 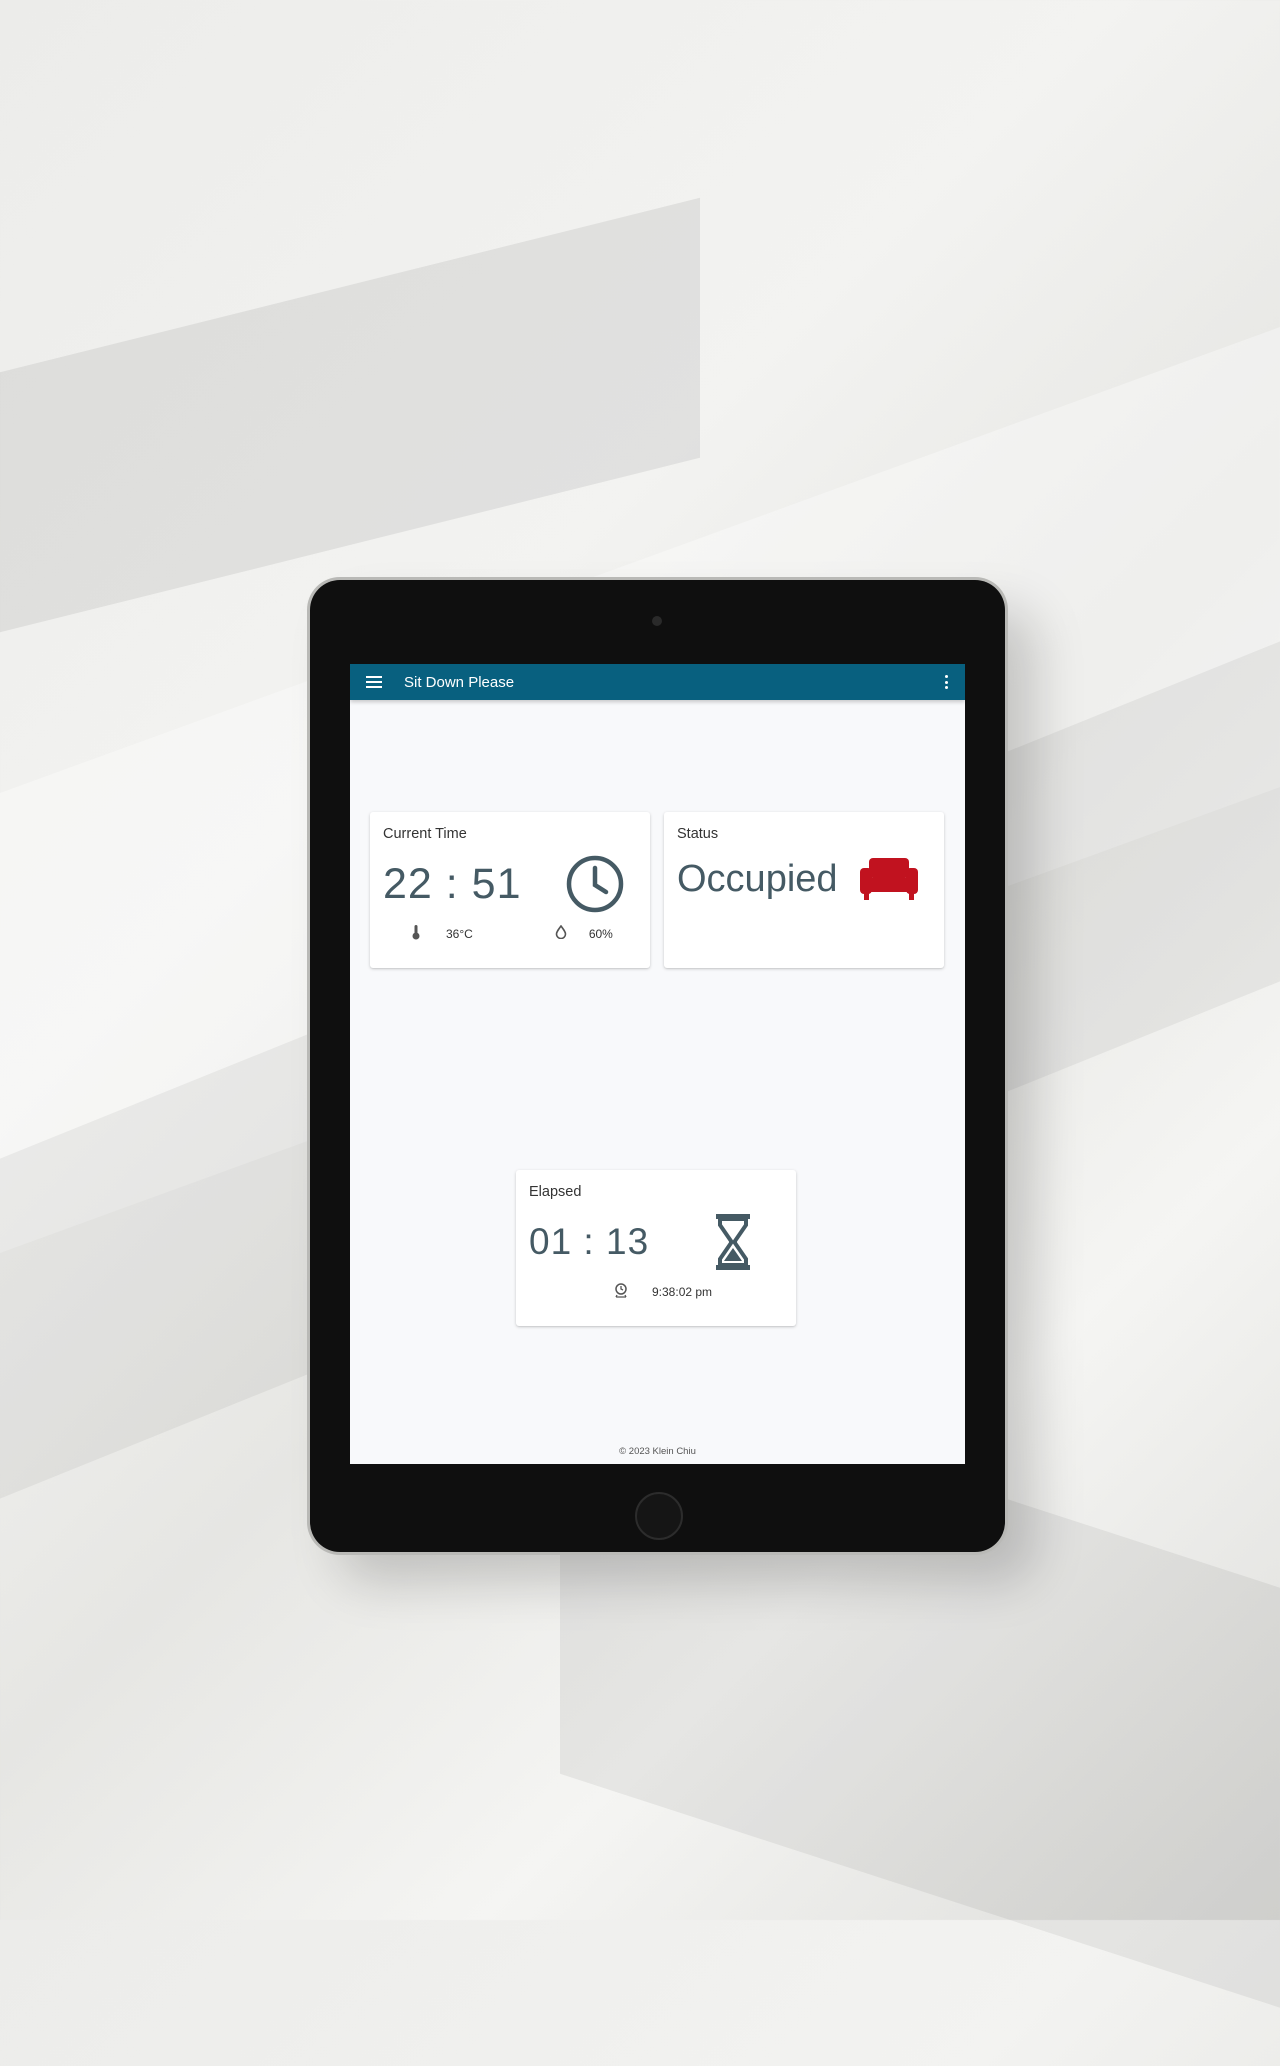 I want to click on start-time-value: 9:38:02 pm, so click(x=682, y=1291).